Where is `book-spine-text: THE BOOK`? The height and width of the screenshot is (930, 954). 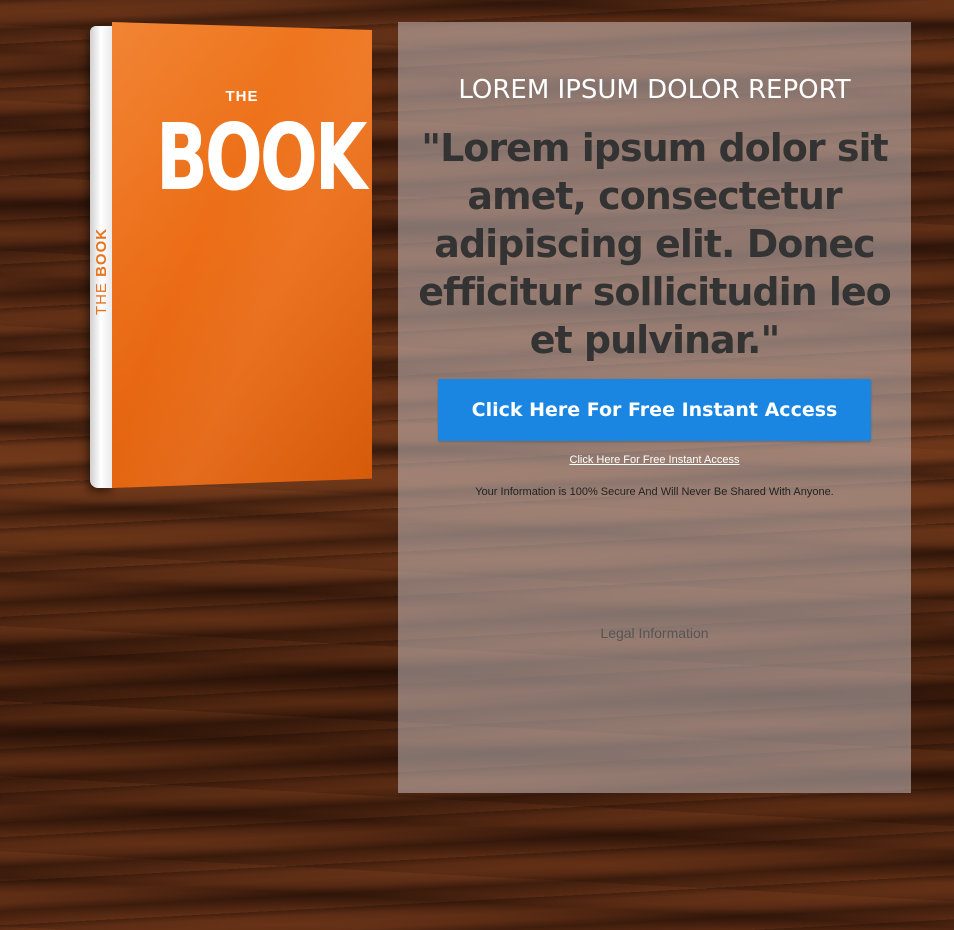 book-spine-text: THE BOOK is located at coordinates (102, 270).